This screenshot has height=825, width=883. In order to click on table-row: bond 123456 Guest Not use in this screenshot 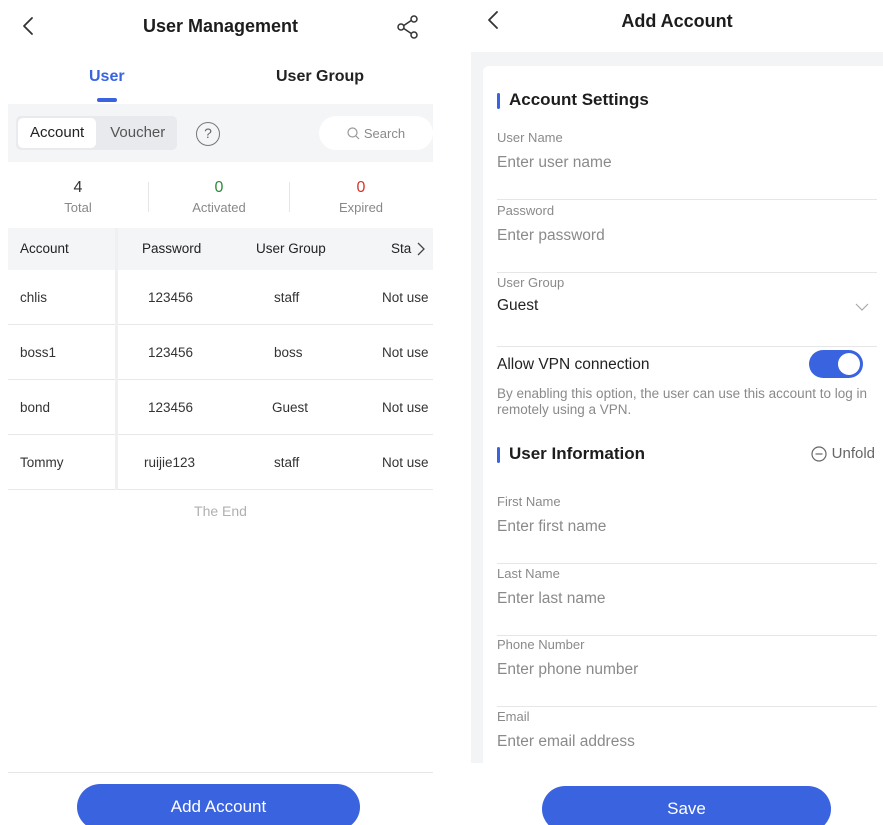, I will do `click(220, 407)`.